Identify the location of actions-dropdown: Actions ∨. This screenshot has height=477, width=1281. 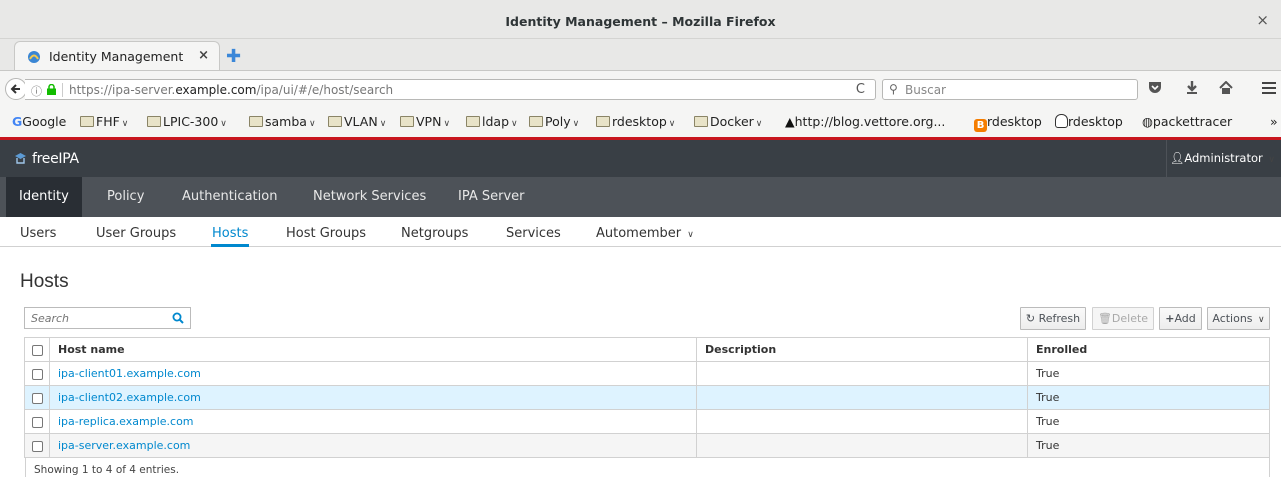
(1238, 318).